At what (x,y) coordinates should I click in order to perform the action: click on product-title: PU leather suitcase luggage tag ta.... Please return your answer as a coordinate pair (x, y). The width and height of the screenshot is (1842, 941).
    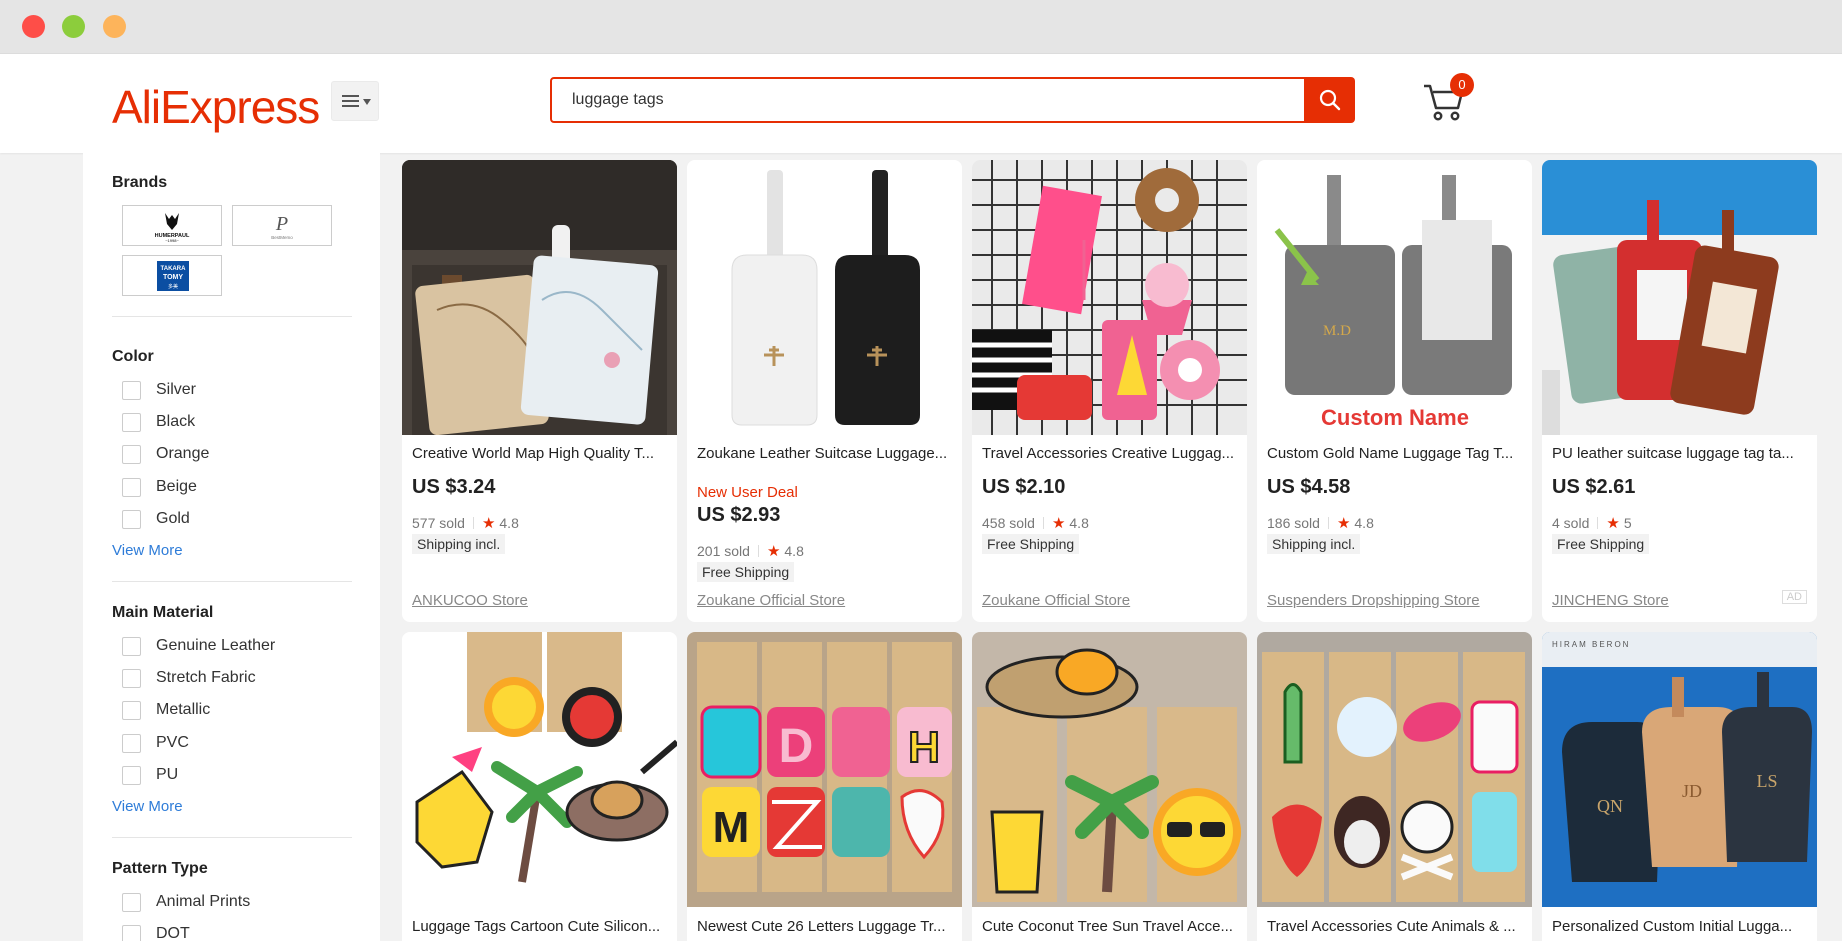
    Looking at the image, I should click on (1681, 453).